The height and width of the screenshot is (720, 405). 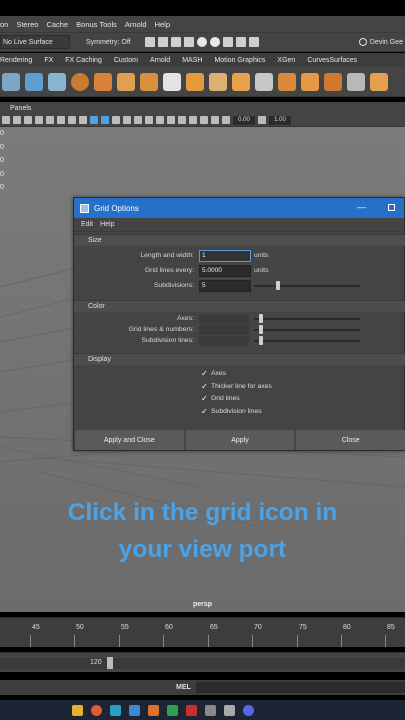 I want to click on subdivision-lines-color-slider, so click(x=307, y=341).